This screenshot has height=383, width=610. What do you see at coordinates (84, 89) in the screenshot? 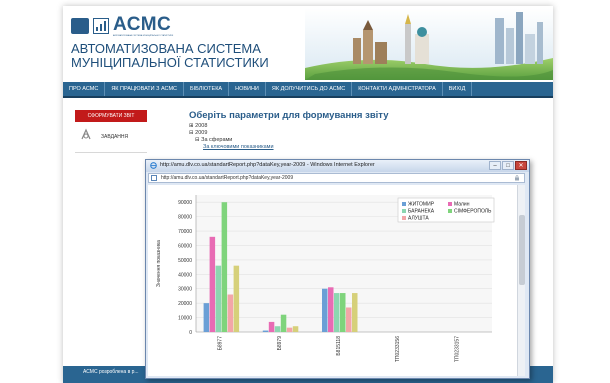
I see `nav-item-about: ПРО АСМС` at bounding box center [84, 89].